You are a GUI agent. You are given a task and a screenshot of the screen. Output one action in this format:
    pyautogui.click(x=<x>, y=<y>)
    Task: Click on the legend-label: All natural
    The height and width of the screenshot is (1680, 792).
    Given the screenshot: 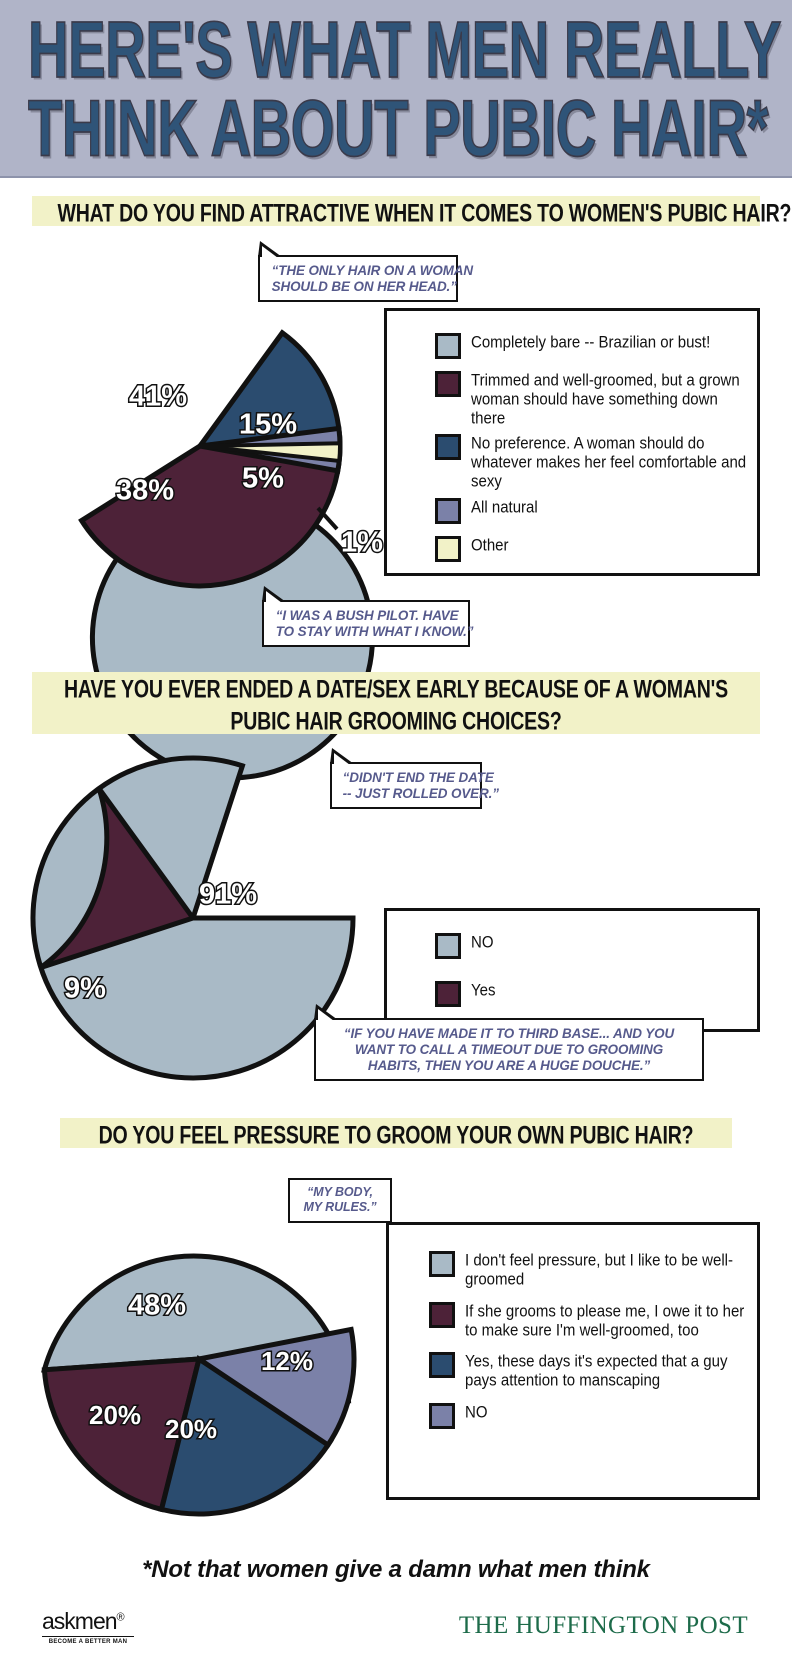 What is the action you would take?
    pyautogui.click(x=504, y=507)
    